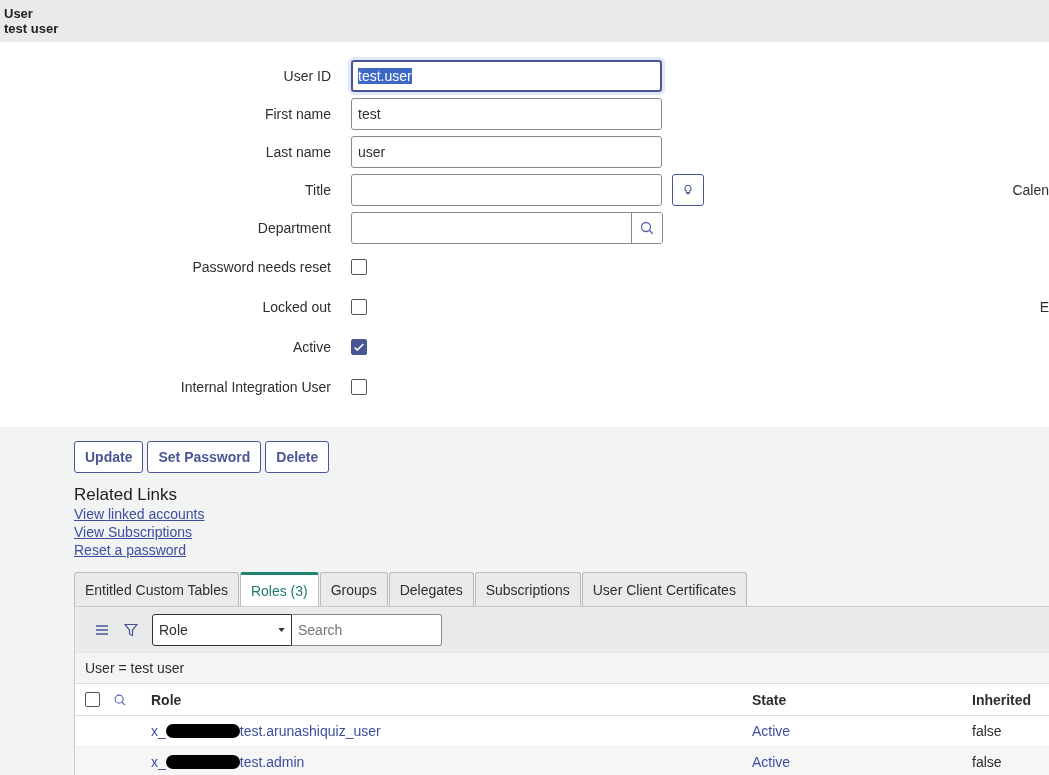  I want to click on field-label: Last name, so click(298, 152).